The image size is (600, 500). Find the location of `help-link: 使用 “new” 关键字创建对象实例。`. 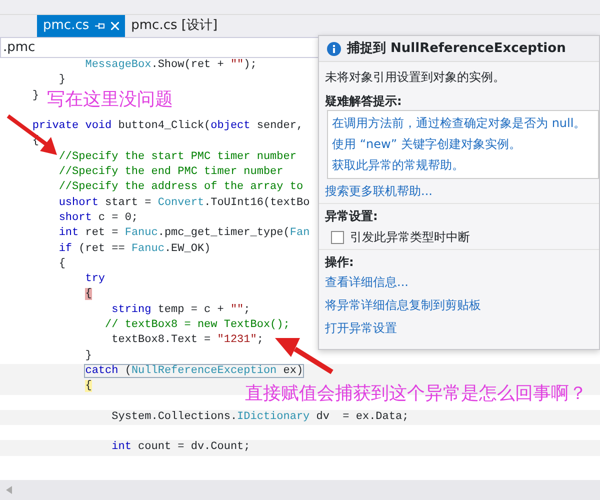

help-link: 使用 “new” 关键字创建对象实例。 is located at coordinates (426, 144).